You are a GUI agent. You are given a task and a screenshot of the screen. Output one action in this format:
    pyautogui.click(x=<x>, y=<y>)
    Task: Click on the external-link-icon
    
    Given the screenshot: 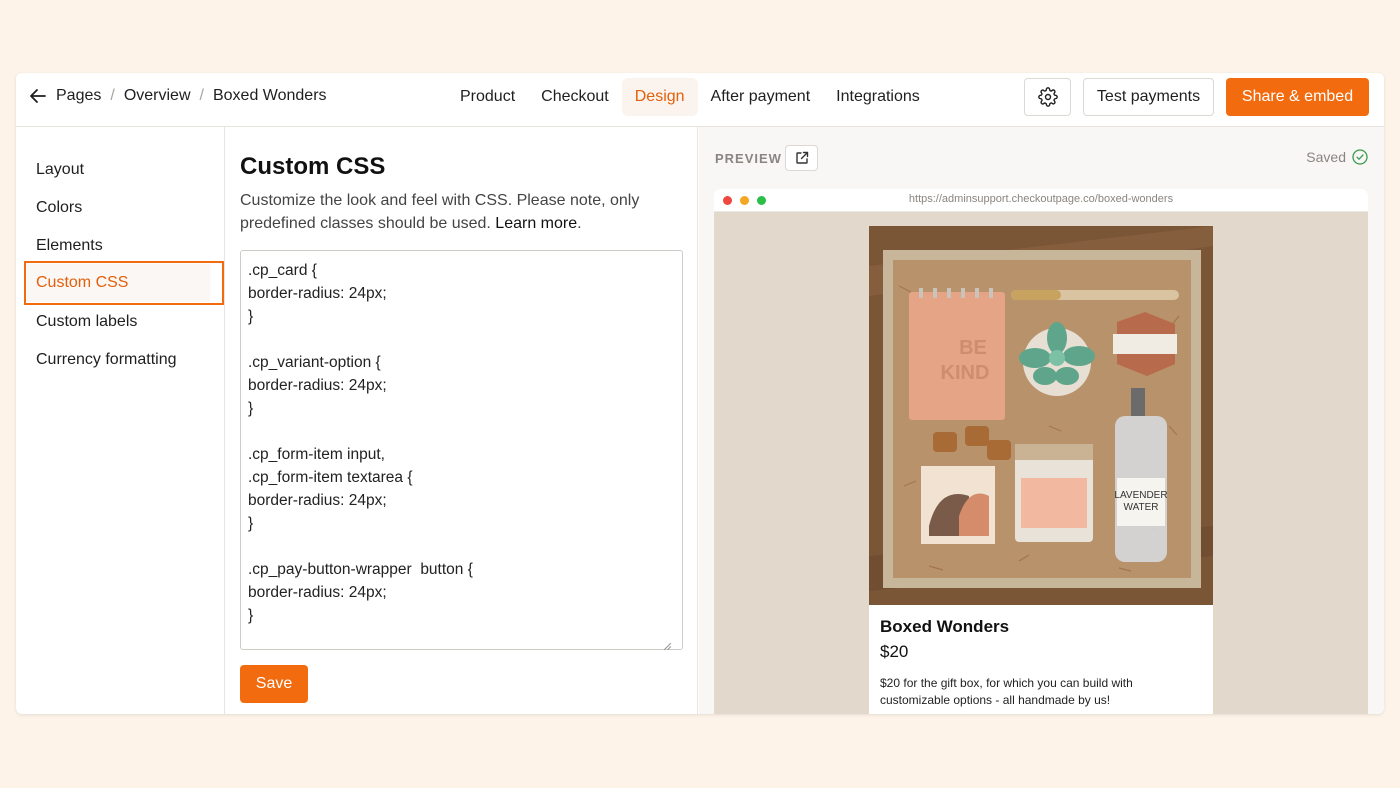 What is the action you would take?
    pyautogui.click(x=801, y=157)
    